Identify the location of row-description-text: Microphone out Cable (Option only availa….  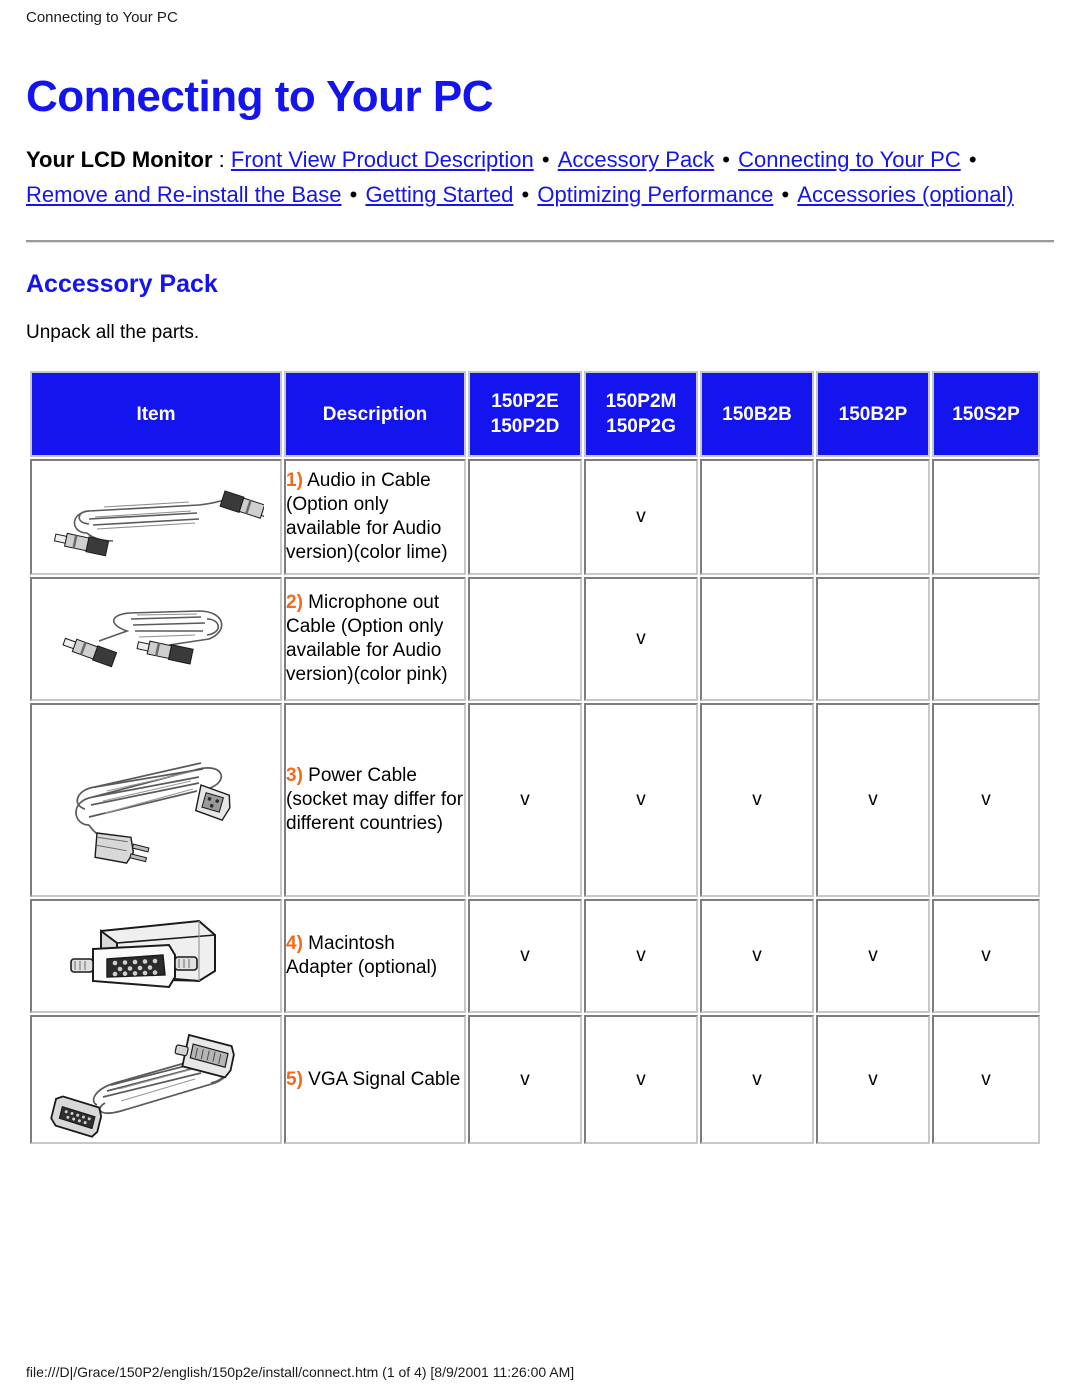
(367, 638).